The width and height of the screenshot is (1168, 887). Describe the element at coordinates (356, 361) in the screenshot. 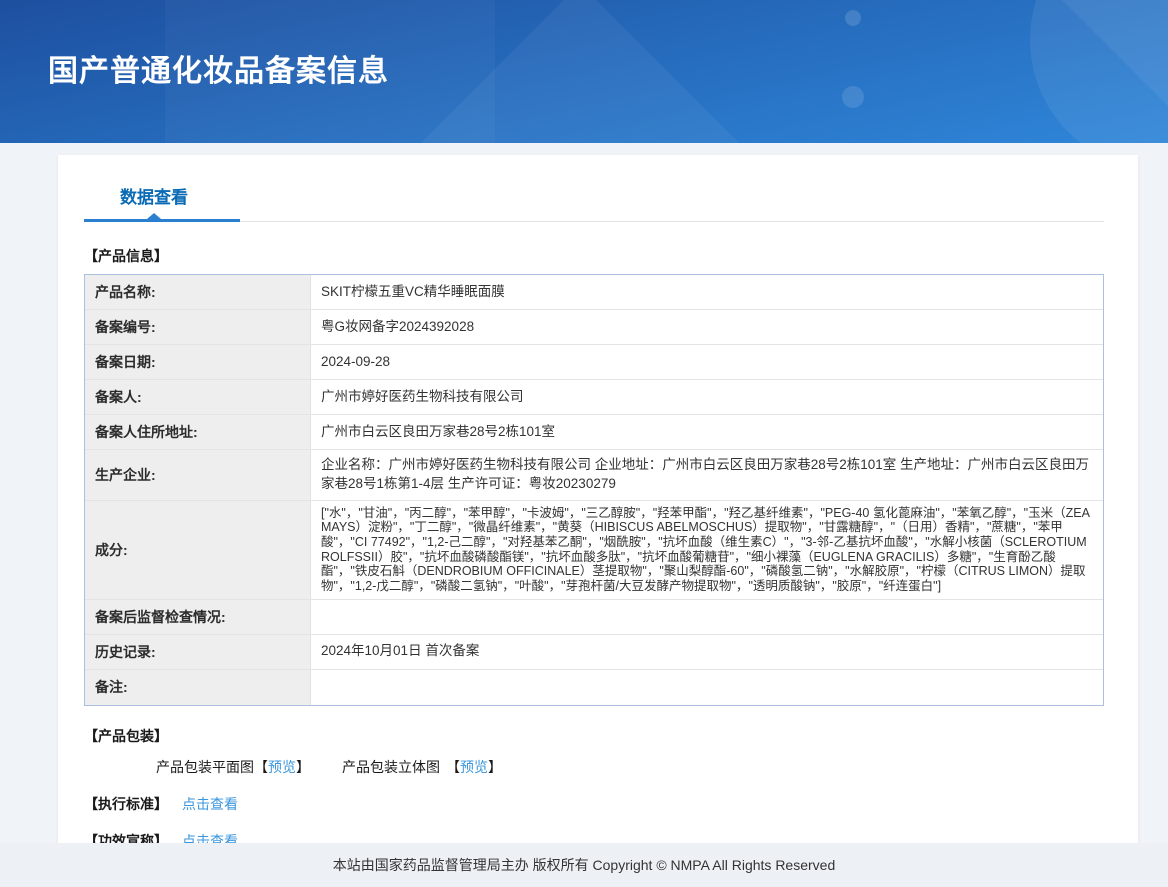

I see `field-value: 2024-09-28` at that location.